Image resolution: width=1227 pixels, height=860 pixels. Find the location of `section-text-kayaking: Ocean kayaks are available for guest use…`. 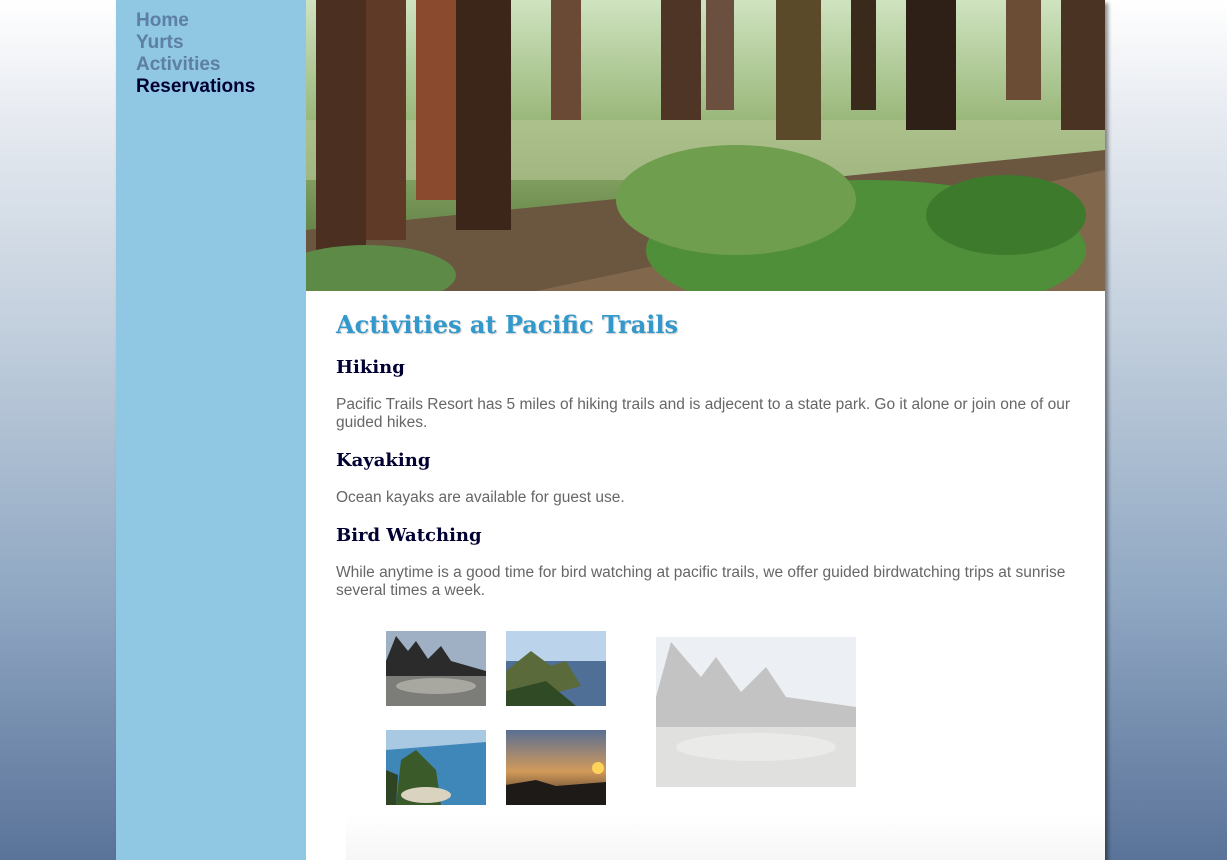

section-text-kayaking: Ocean kayaks are available for guest use… is located at coordinates (480, 497).